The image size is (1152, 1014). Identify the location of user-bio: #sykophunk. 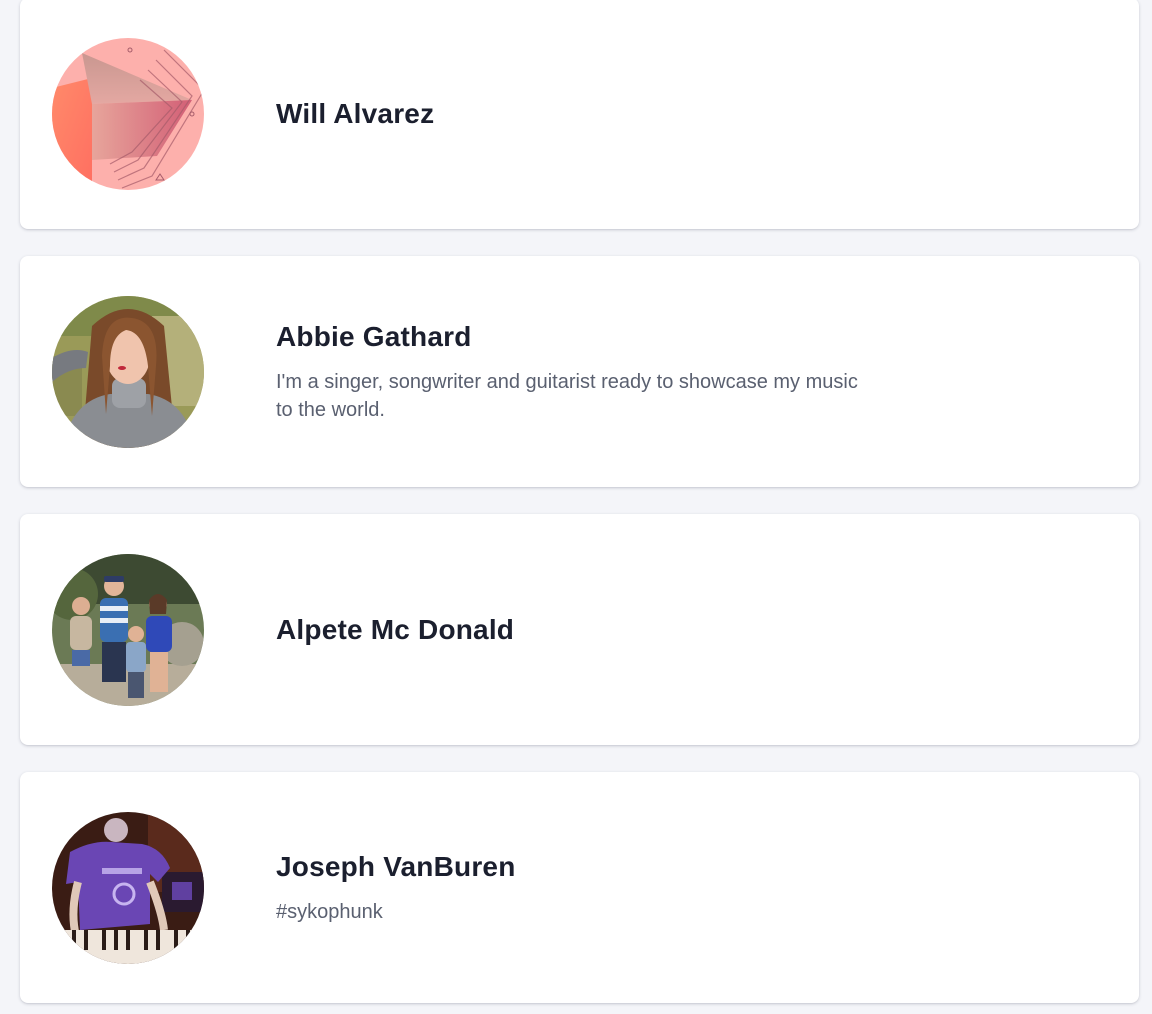
(329, 911).